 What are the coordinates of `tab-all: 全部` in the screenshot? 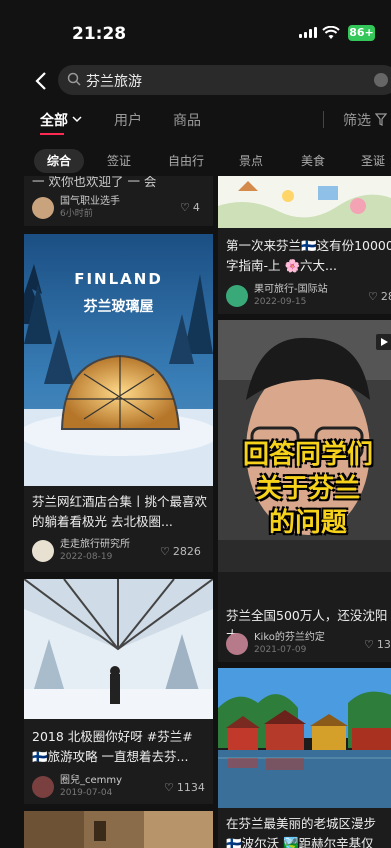 It's located at (54, 120).